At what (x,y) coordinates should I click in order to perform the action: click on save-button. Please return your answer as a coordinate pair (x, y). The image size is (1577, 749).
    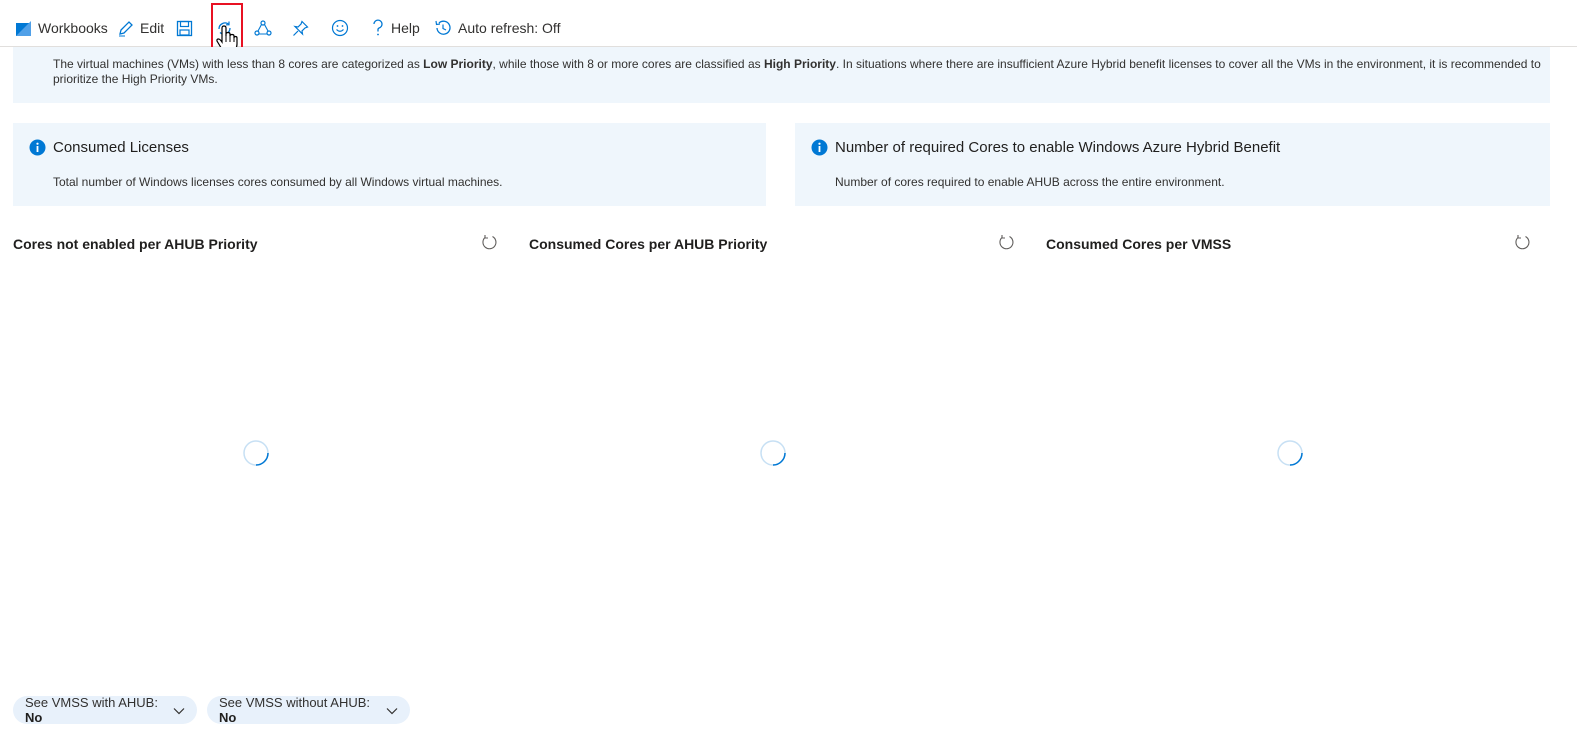
    Looking at the image, I should click on (184, 28).